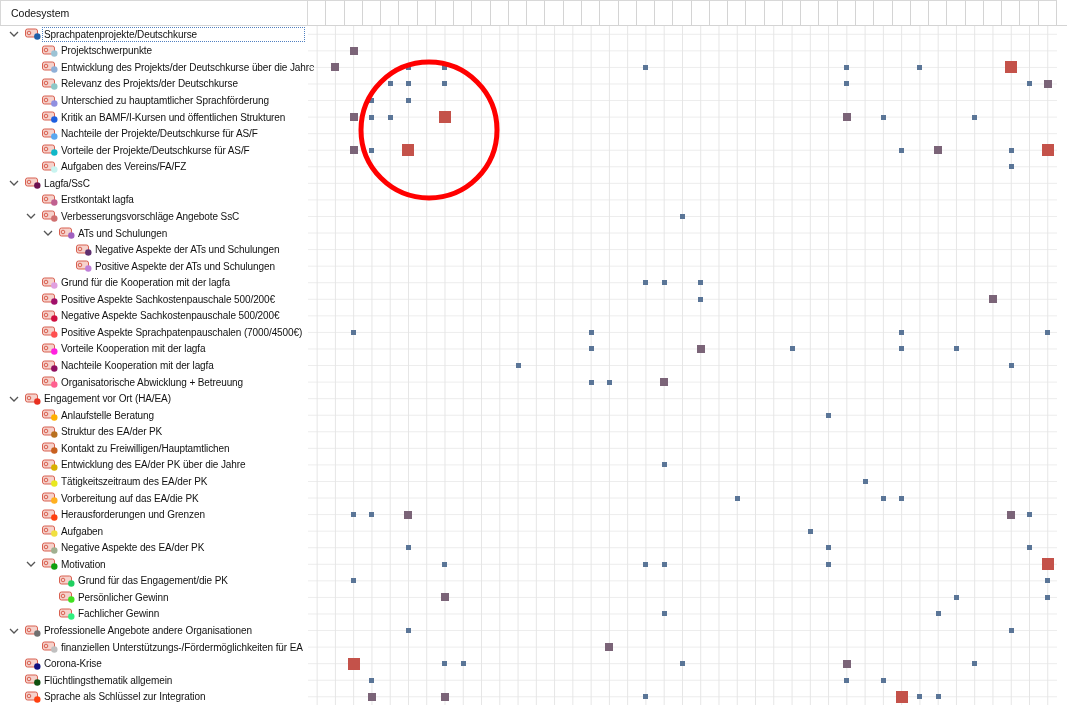  What do you see at coordinates (149, 84) in the screenshot?
I see `code-label: Relevanz des Projekts/der Deutschkurse` at bounding box center [149, 84].